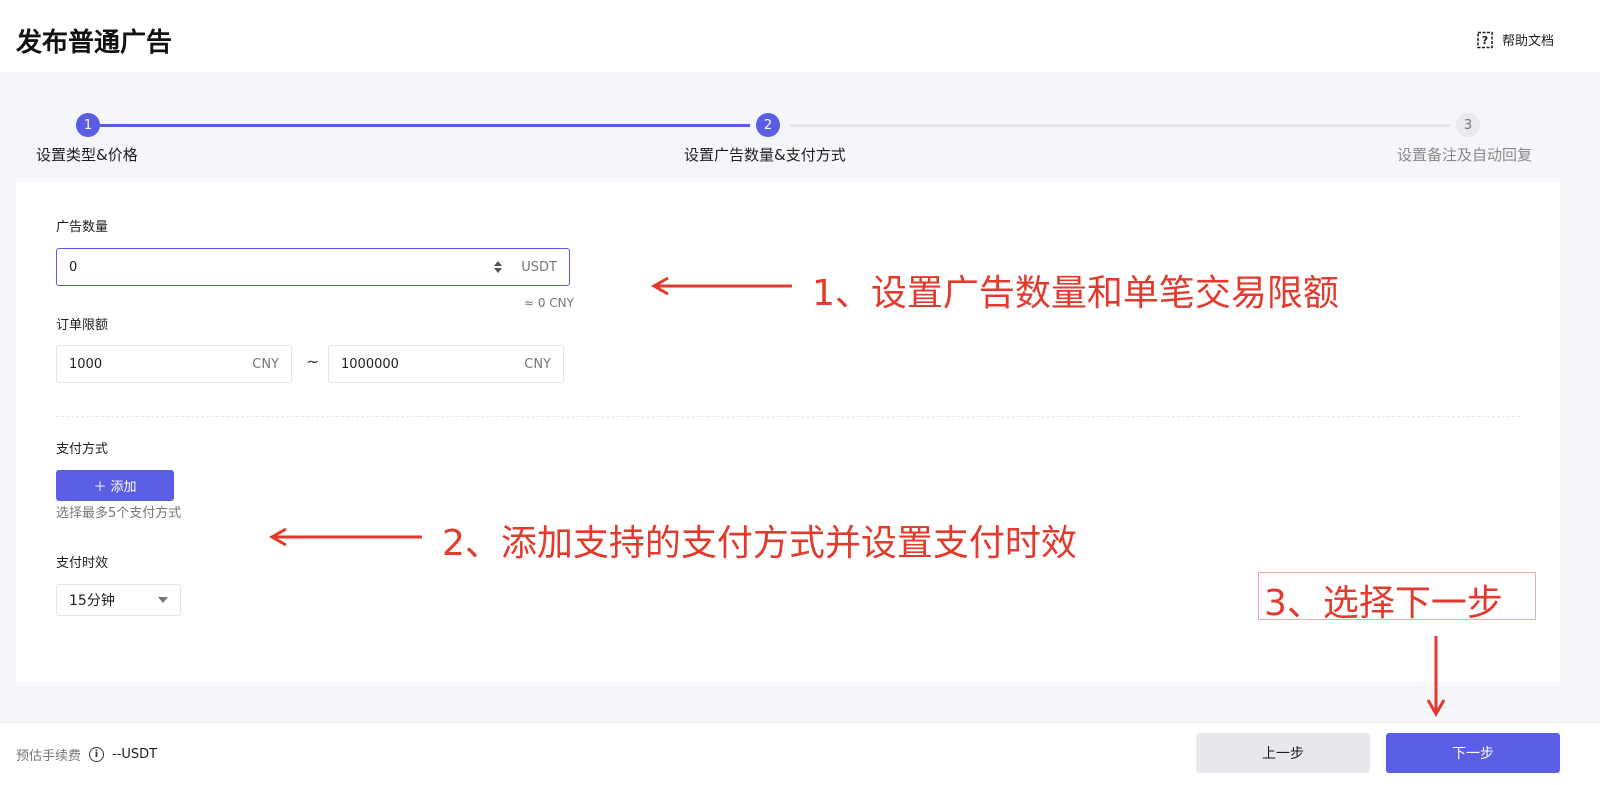  I want to click on help-docs-link: ? 帮助文档, so click(1515, 39).